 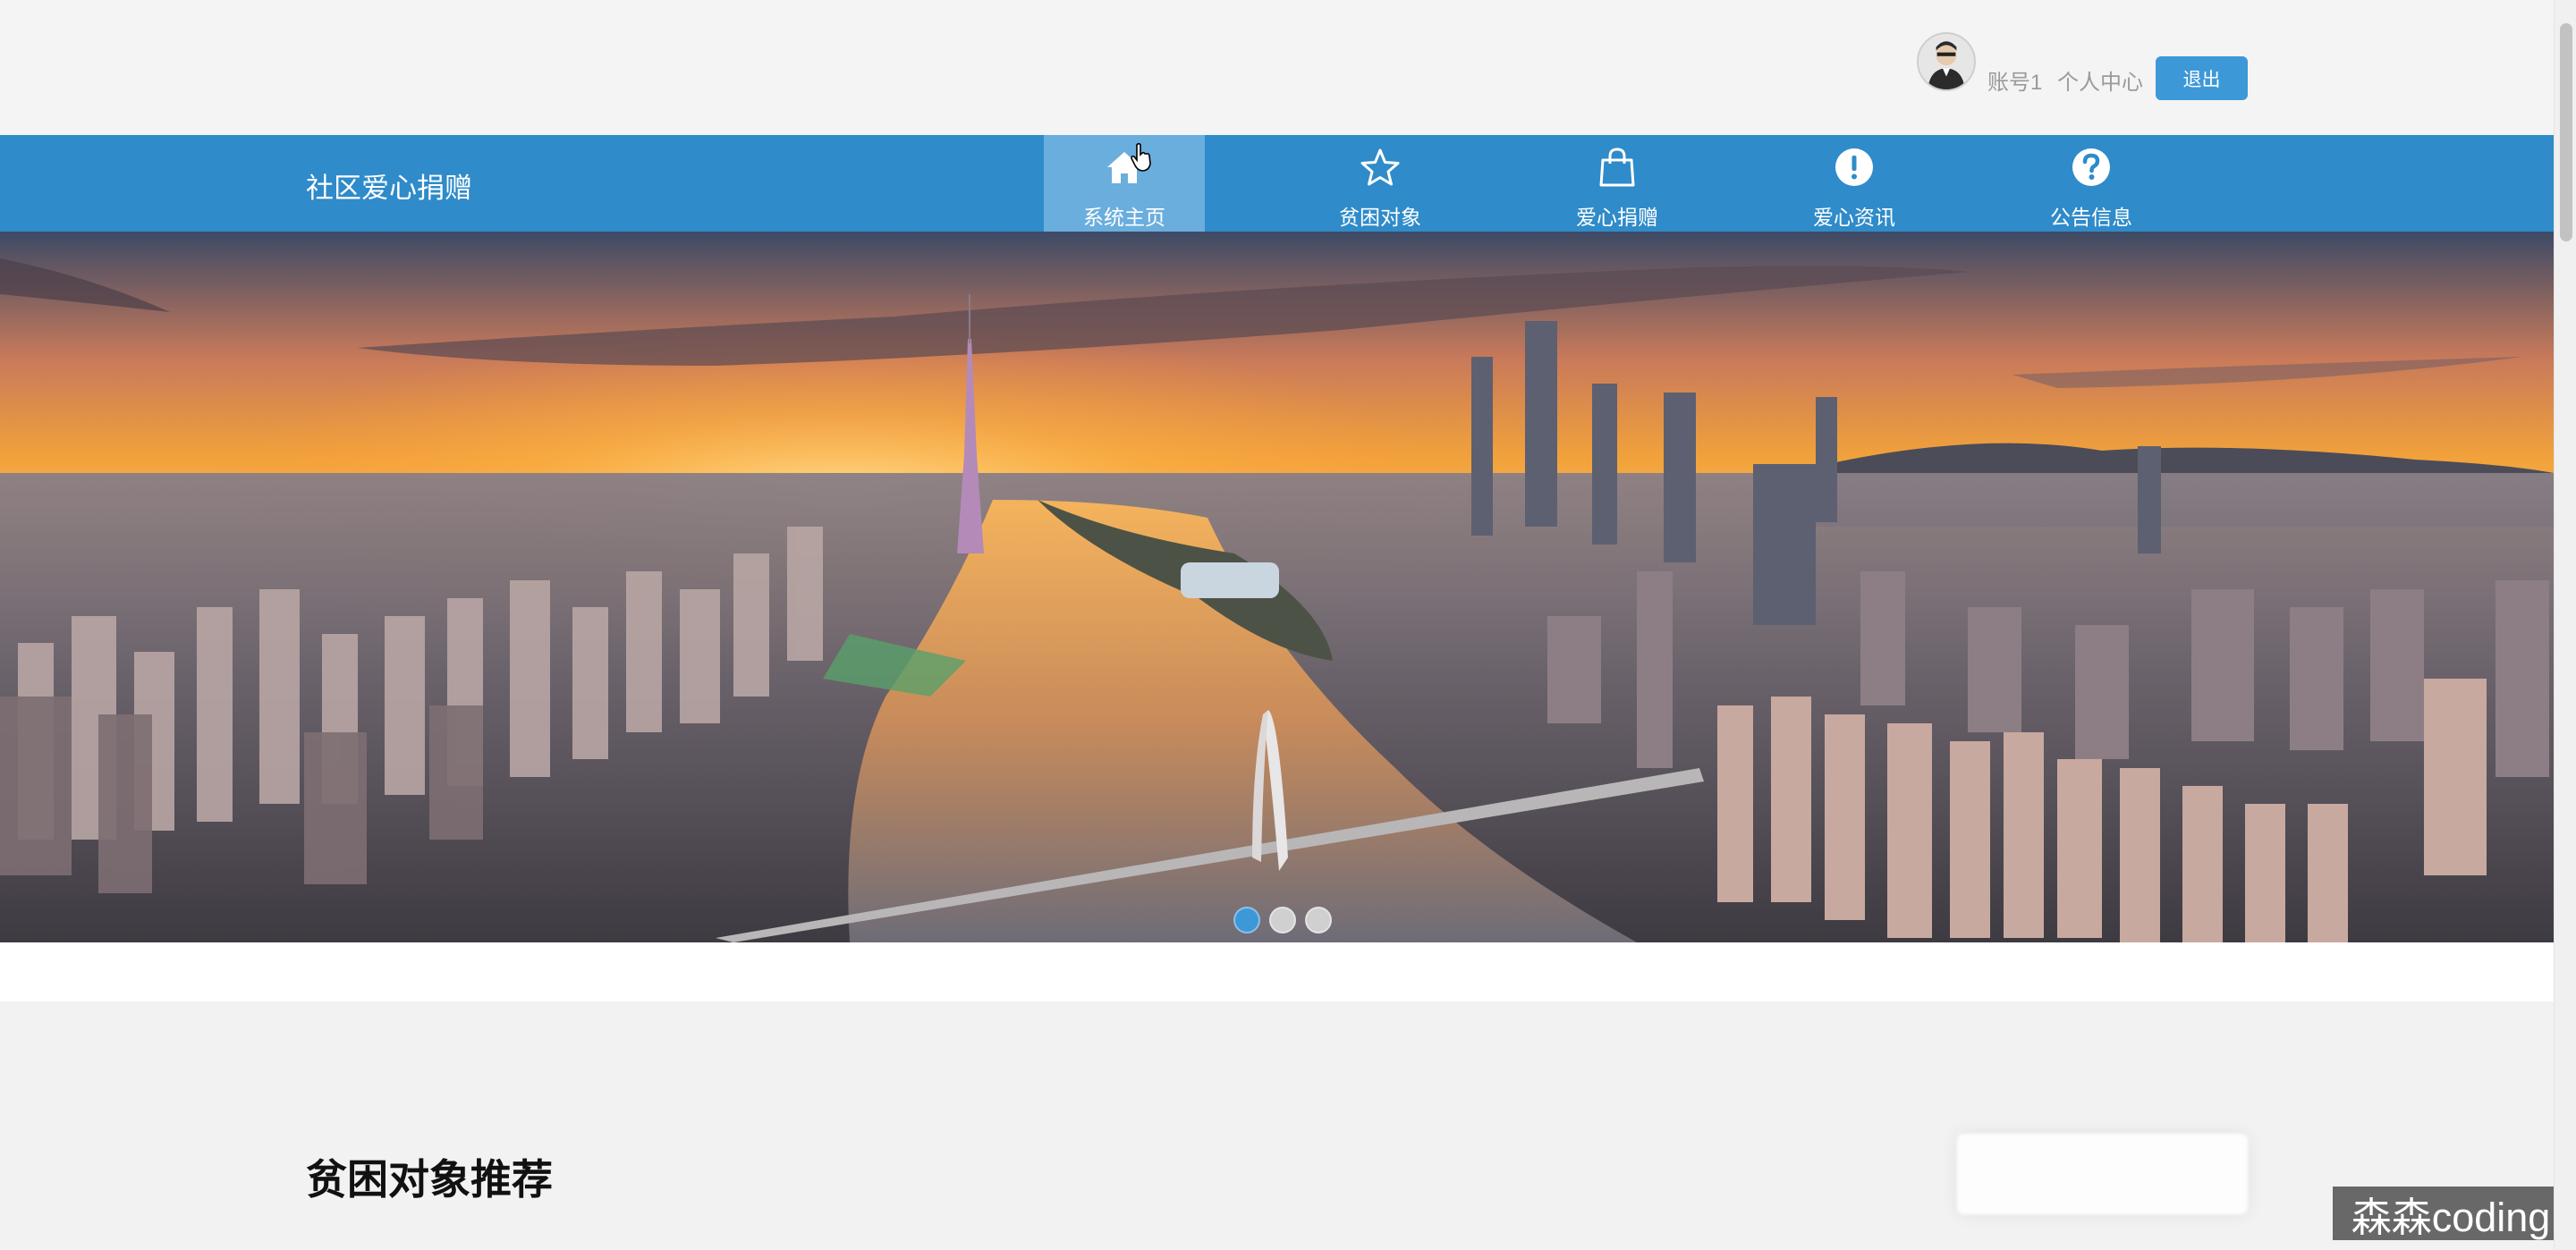 What do you see at coordinates (1124, 217) in the screenshot?
I see `nav-item-label: 系统主页` at bounding box center [1124, 217].